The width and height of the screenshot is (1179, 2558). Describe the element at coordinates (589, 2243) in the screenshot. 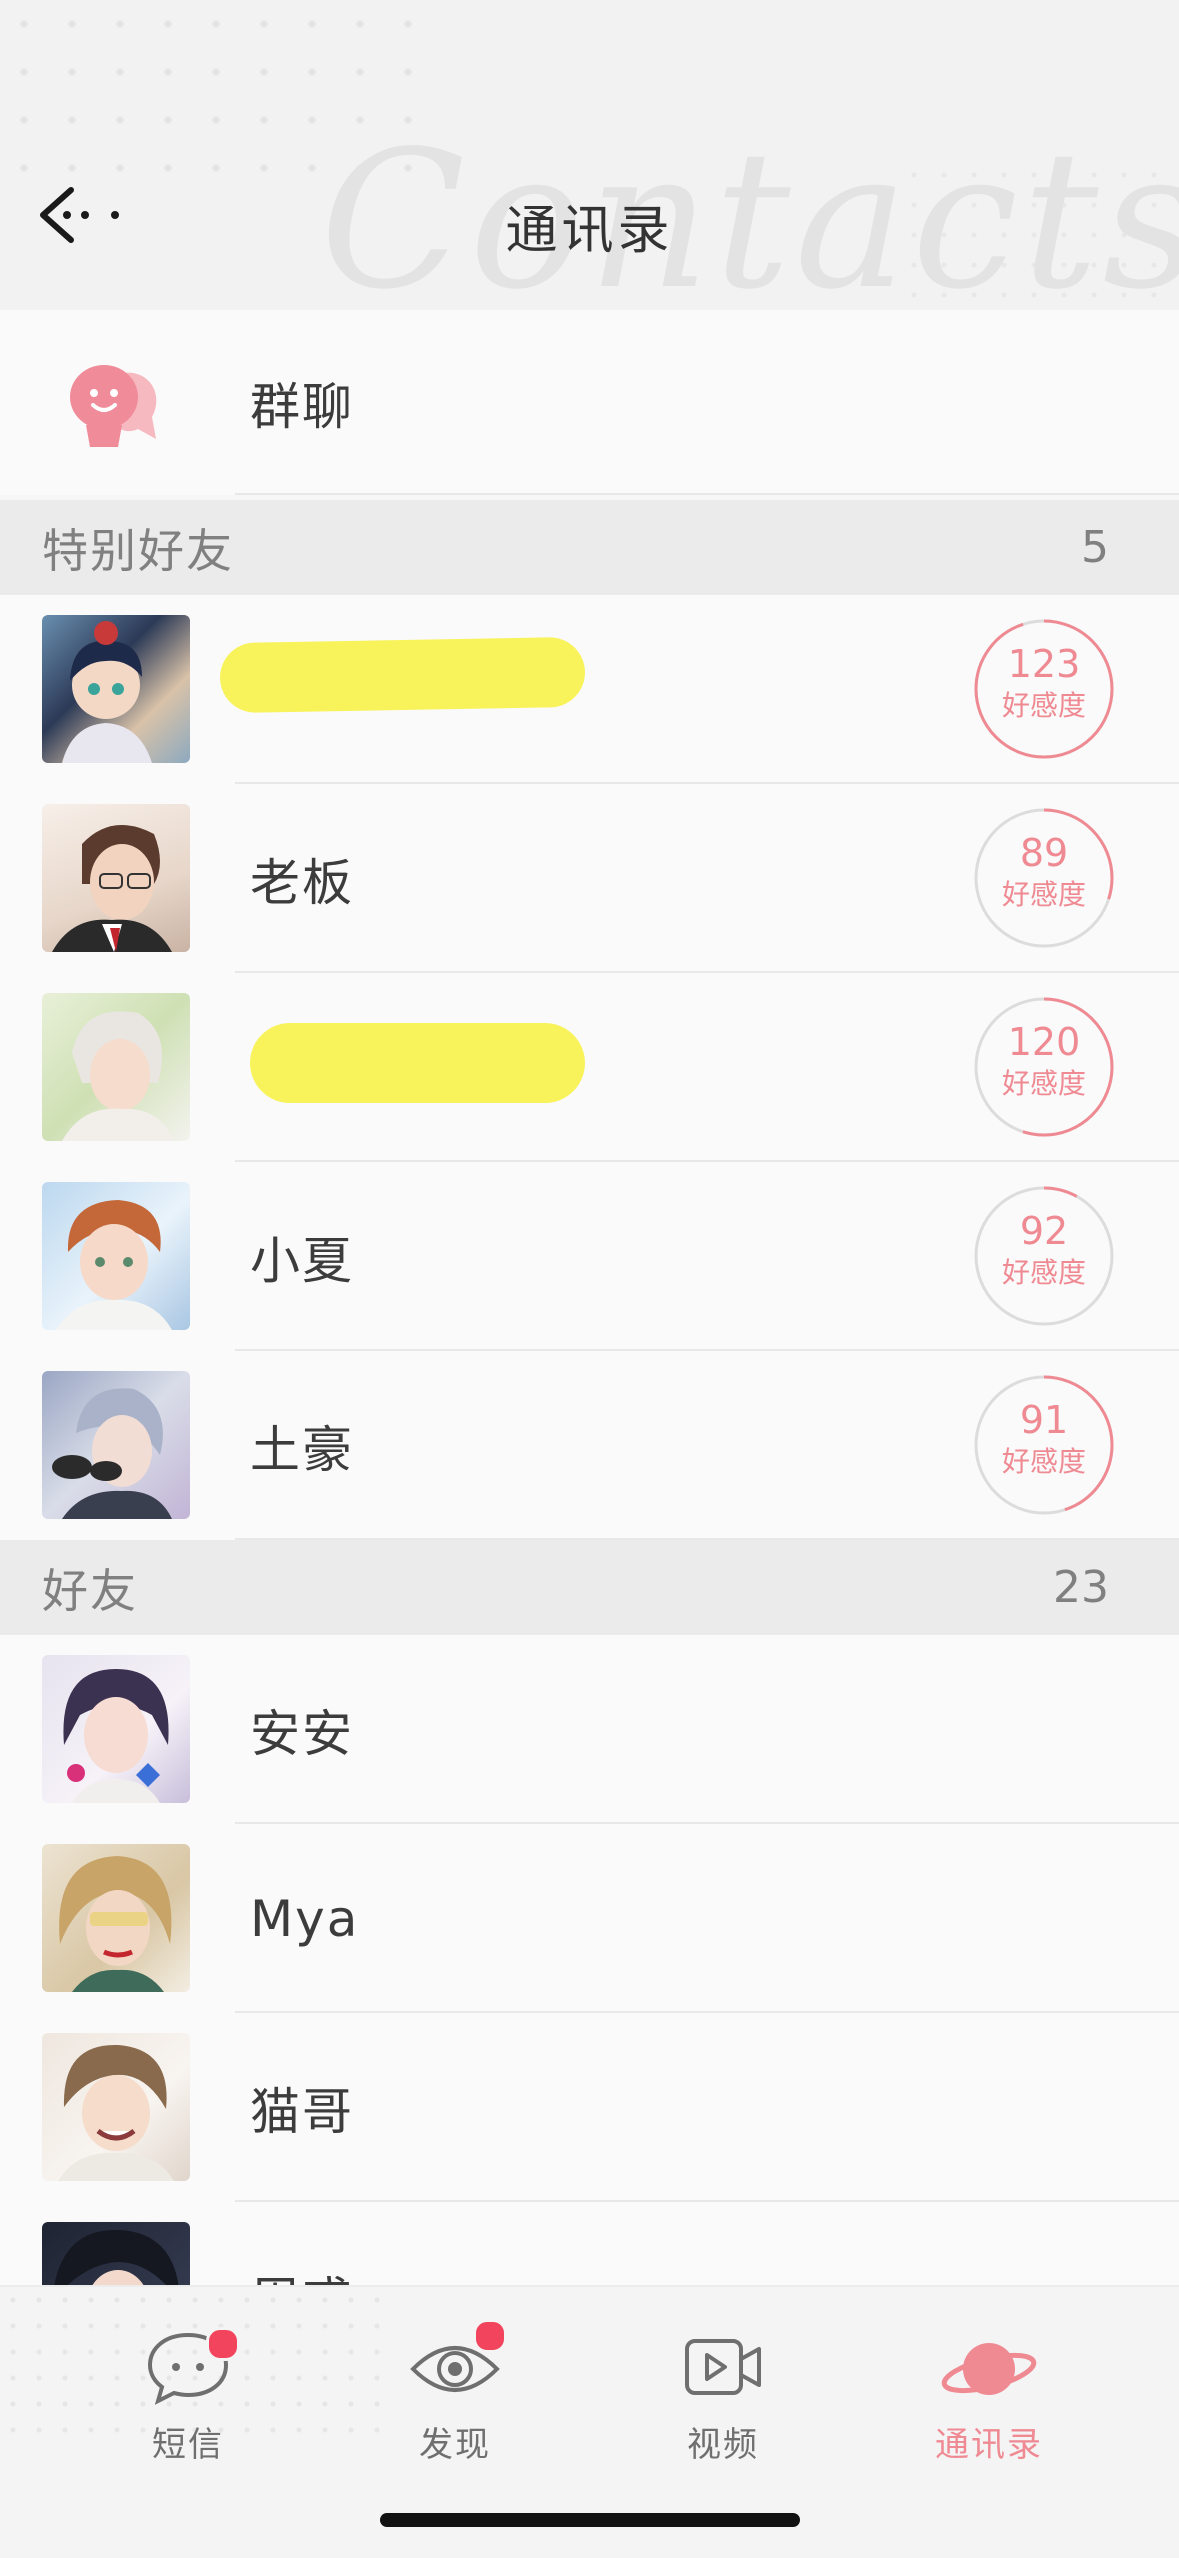

I see `contact-row: 周惑` at that location.